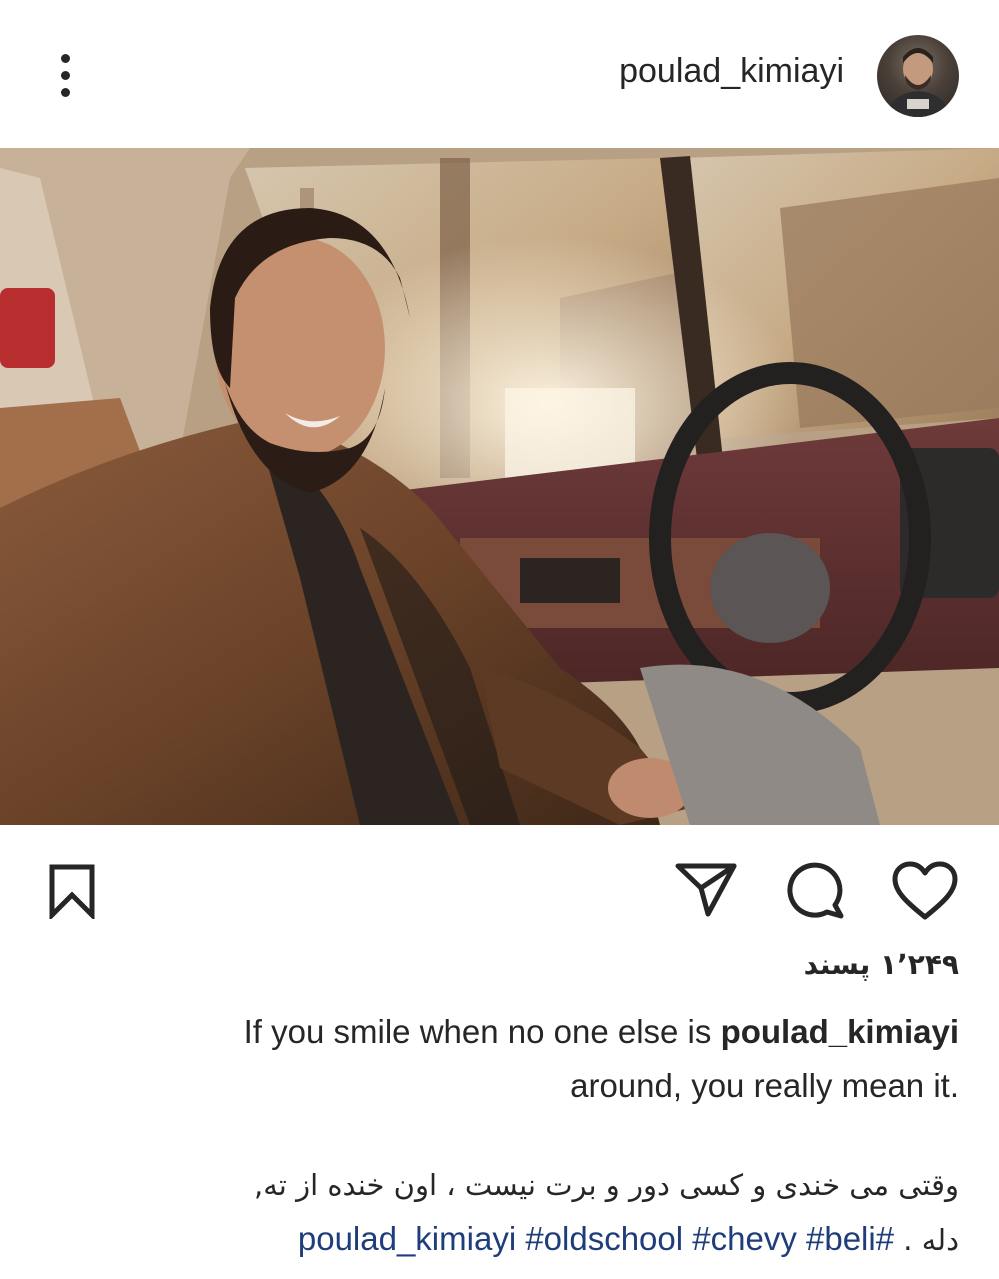  I want to click on comment-icon, so click(815, 890).